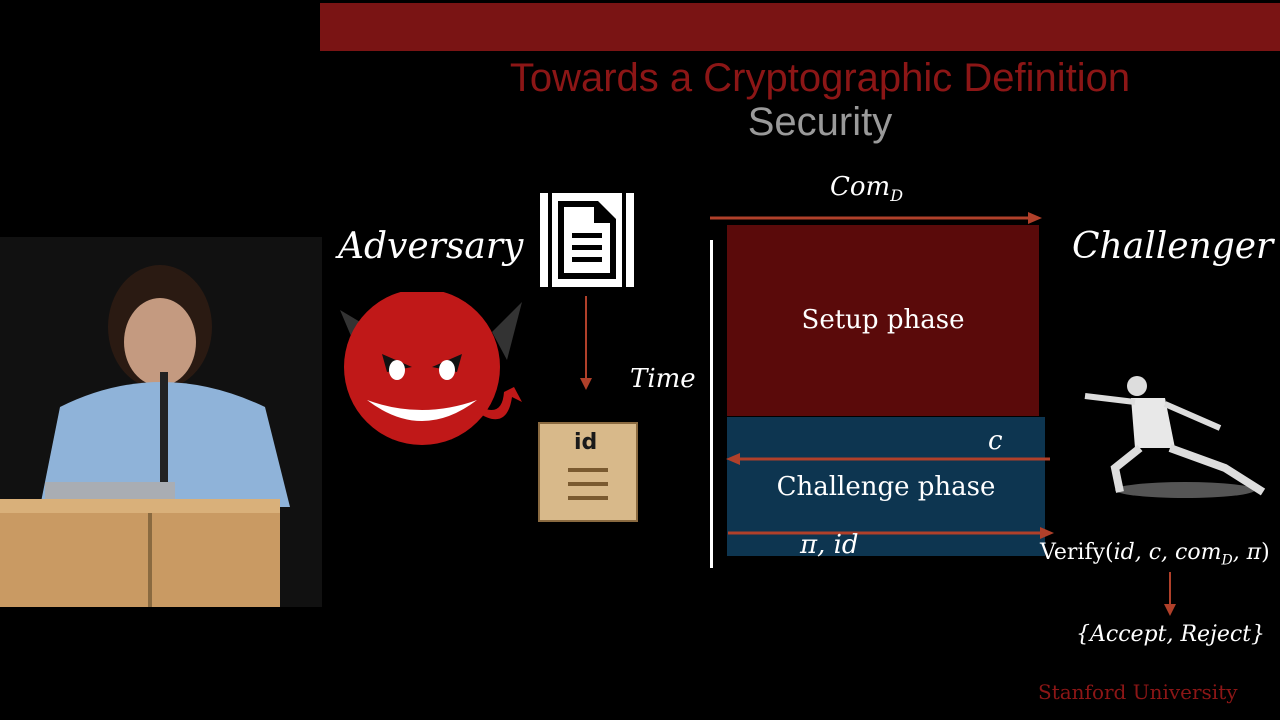 The height and width of the screenshot is (720, 1280). I want to click on setup-phase-label: Setup phase, so click(883, 320).